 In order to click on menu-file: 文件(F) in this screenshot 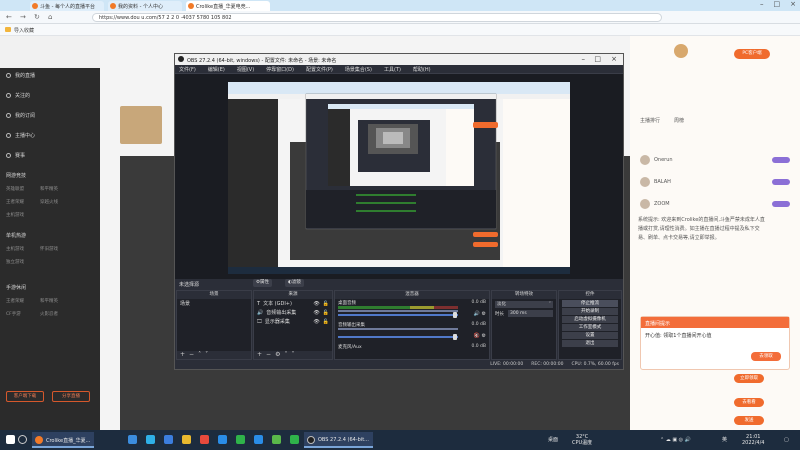, I will do `click(187, 69)`.